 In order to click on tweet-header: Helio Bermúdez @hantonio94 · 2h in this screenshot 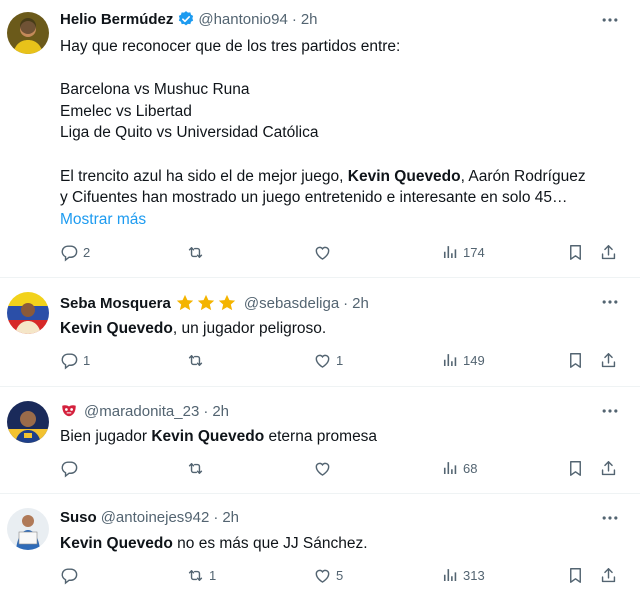, I will do `click(330, 19)`.